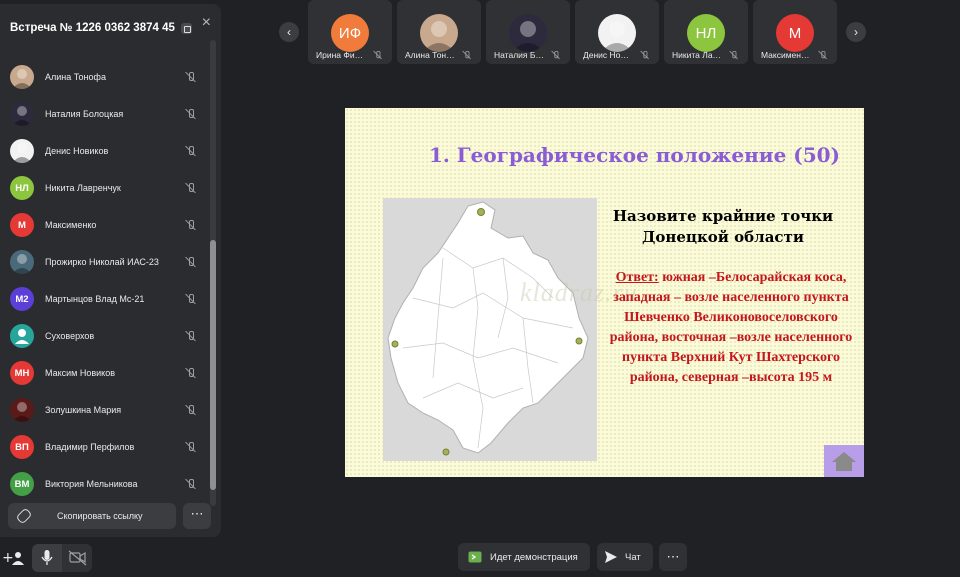 This screenshot has height=577, width=960. I want to click on send-icon, so click(611, 557).